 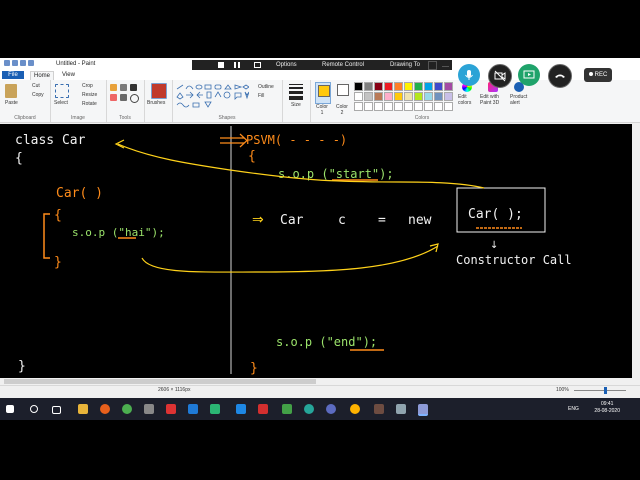 What do you see at coordinates (62, 91) in the screenshot?
I see `select-icon` at bounding box center [62, 91].